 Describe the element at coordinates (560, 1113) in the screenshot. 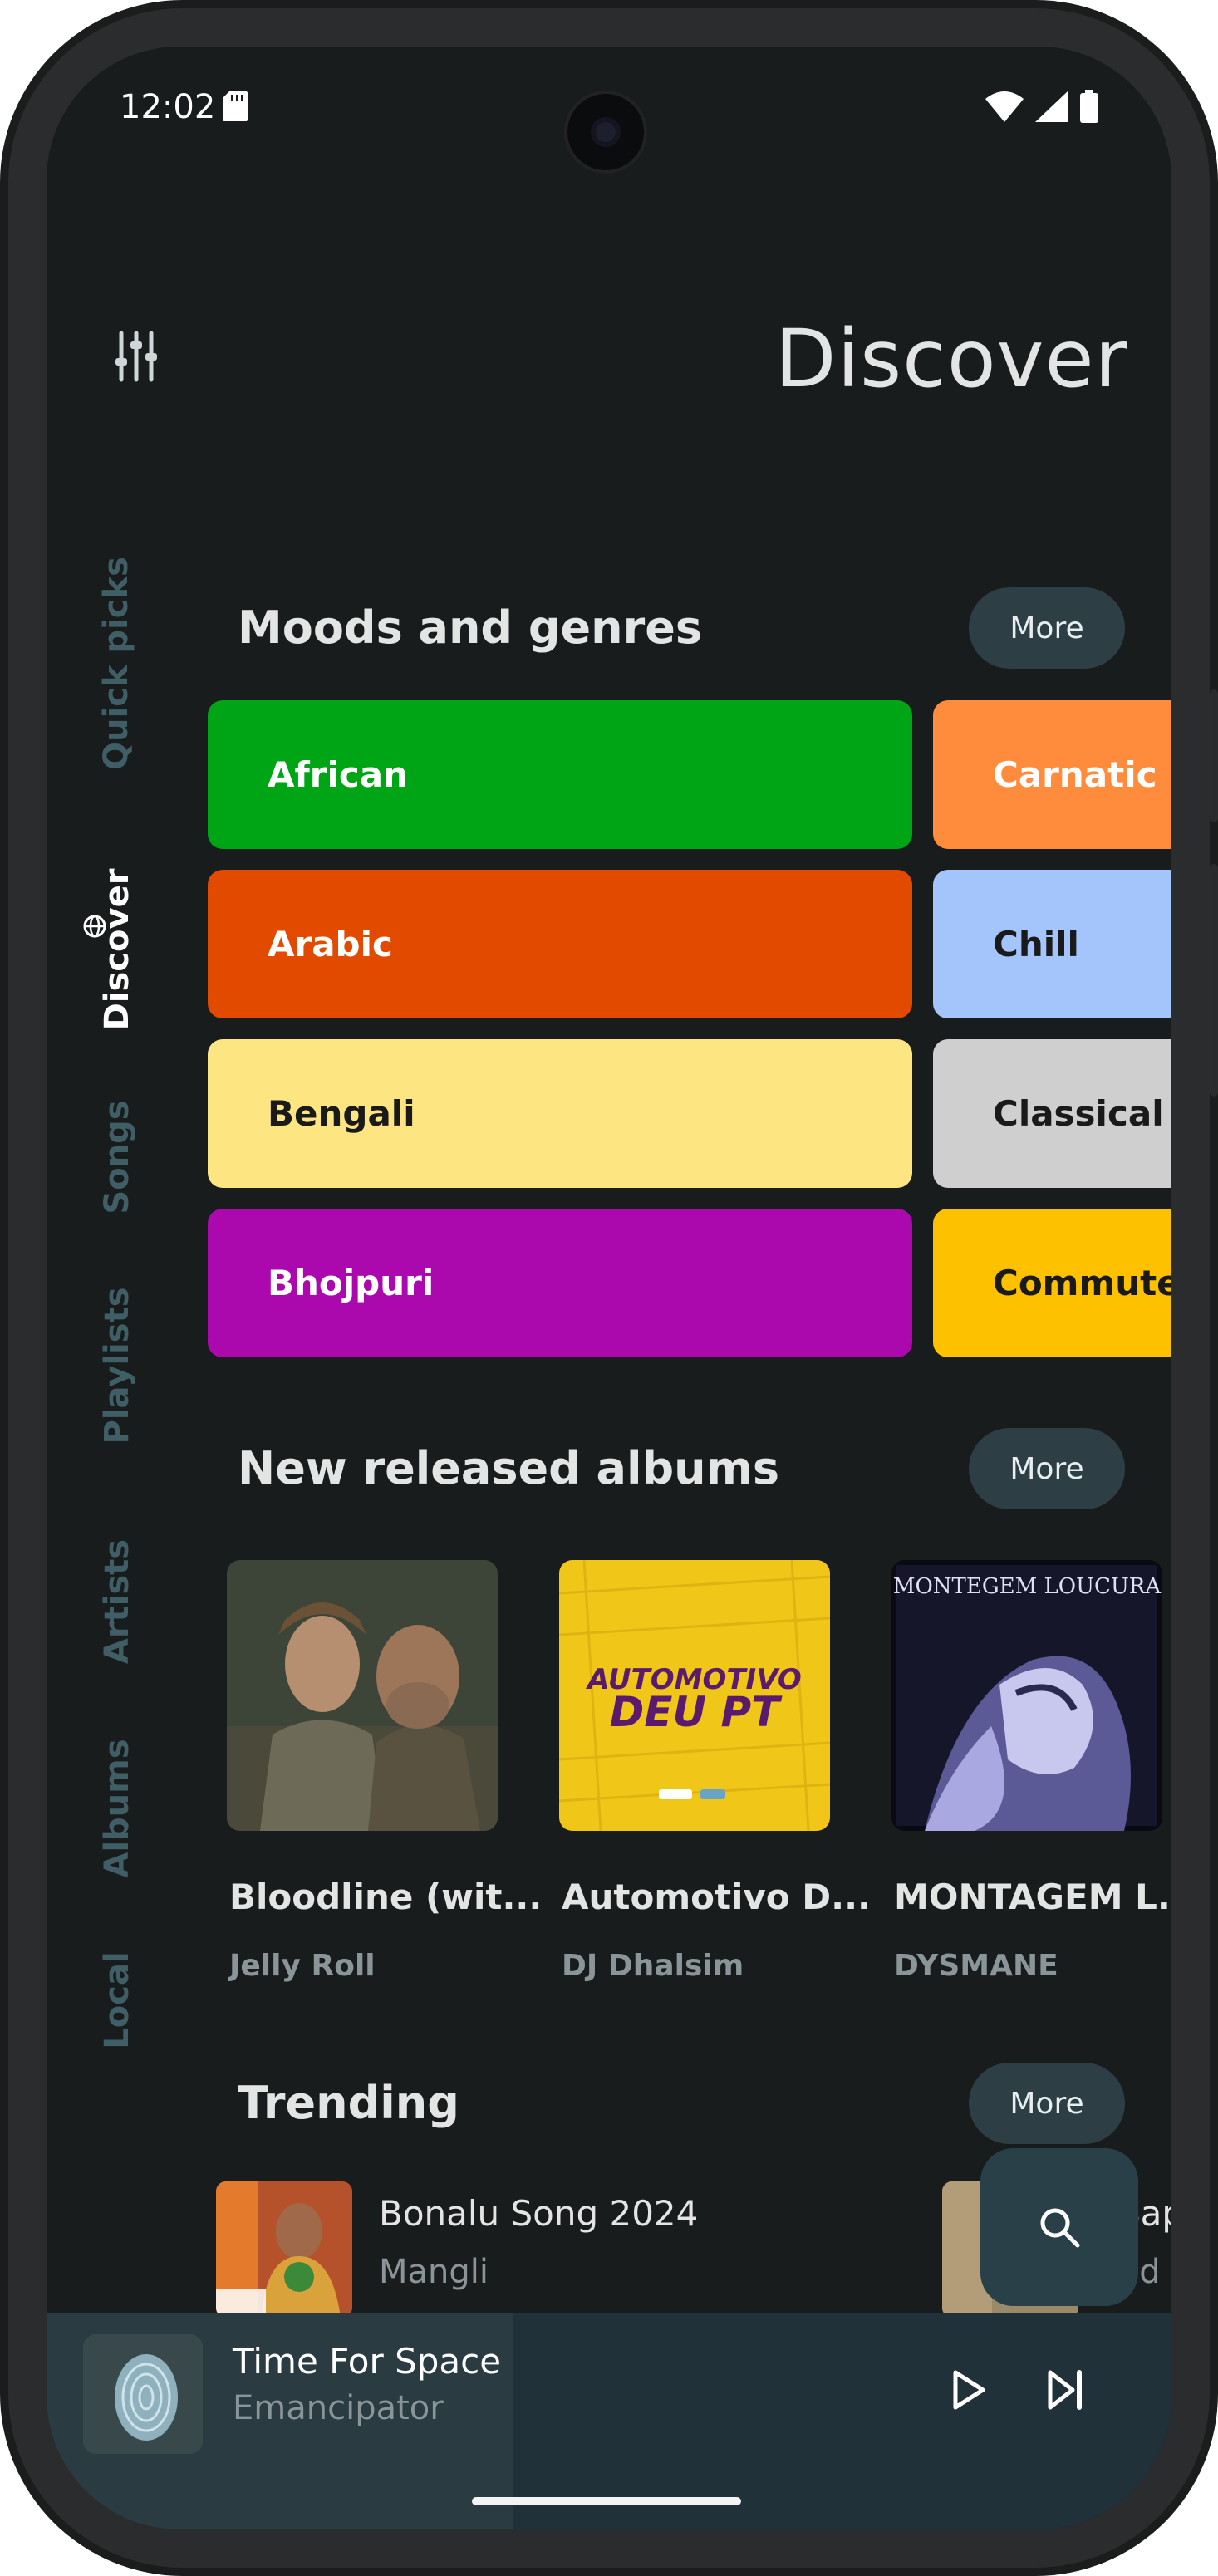

I see `mood-tile-bengali: Bengali` at that location.